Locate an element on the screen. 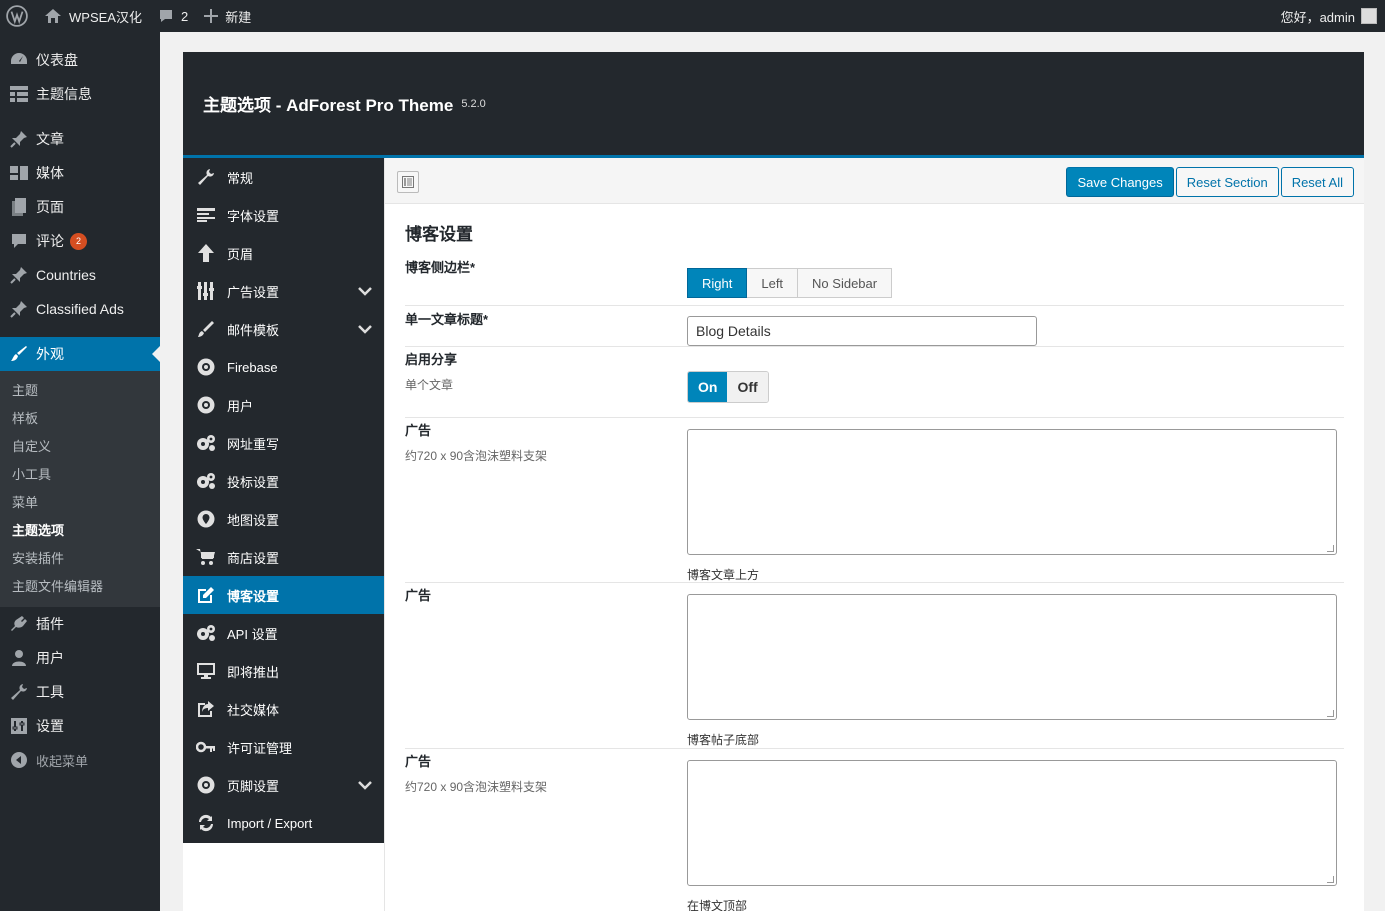  section-tab-label: 博客设置 is located at coordinates (253, 596).